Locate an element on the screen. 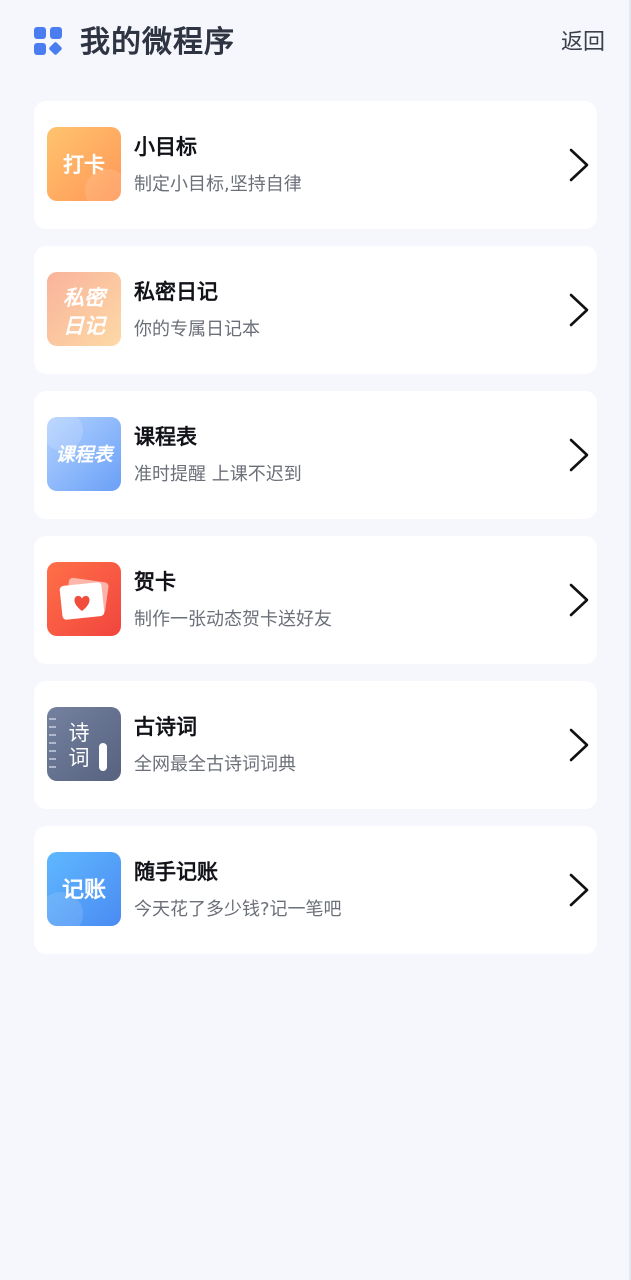 The height and width of the screenshot is (1280, 631). icon-label-line1: 私密 is located at coordinates (85, 298).